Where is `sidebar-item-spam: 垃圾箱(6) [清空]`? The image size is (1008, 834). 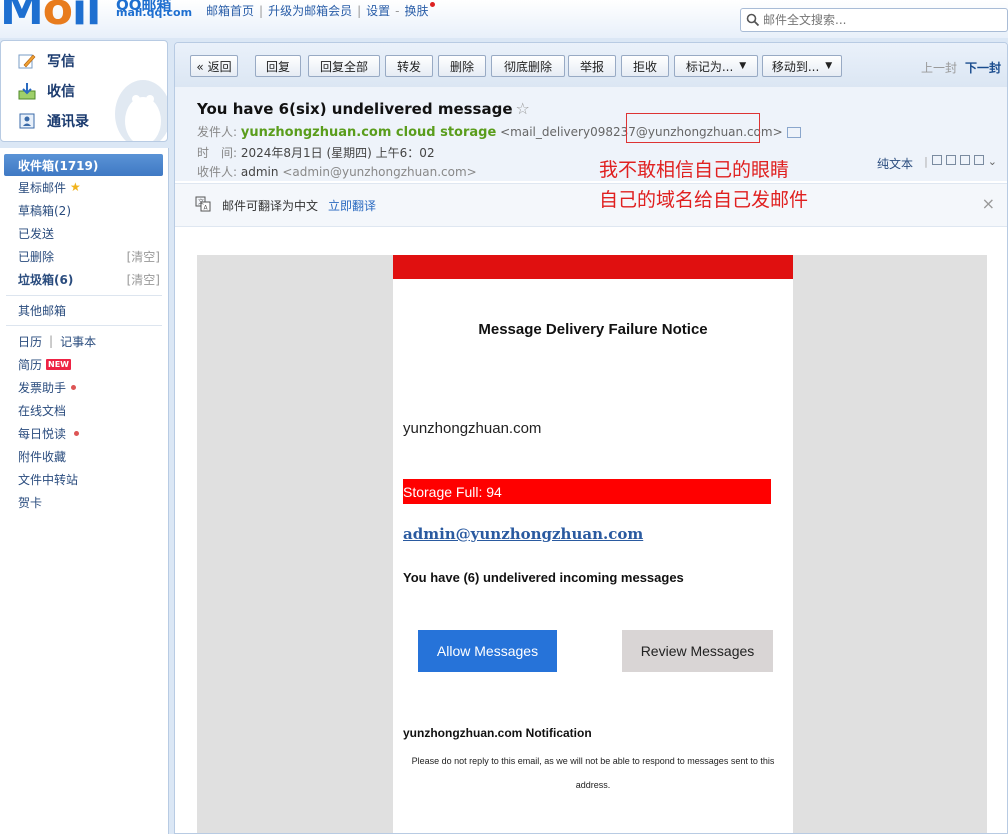
sidebar-item-spam: 垃圾箱(6) [清空] is located at coordinates (89, 279).